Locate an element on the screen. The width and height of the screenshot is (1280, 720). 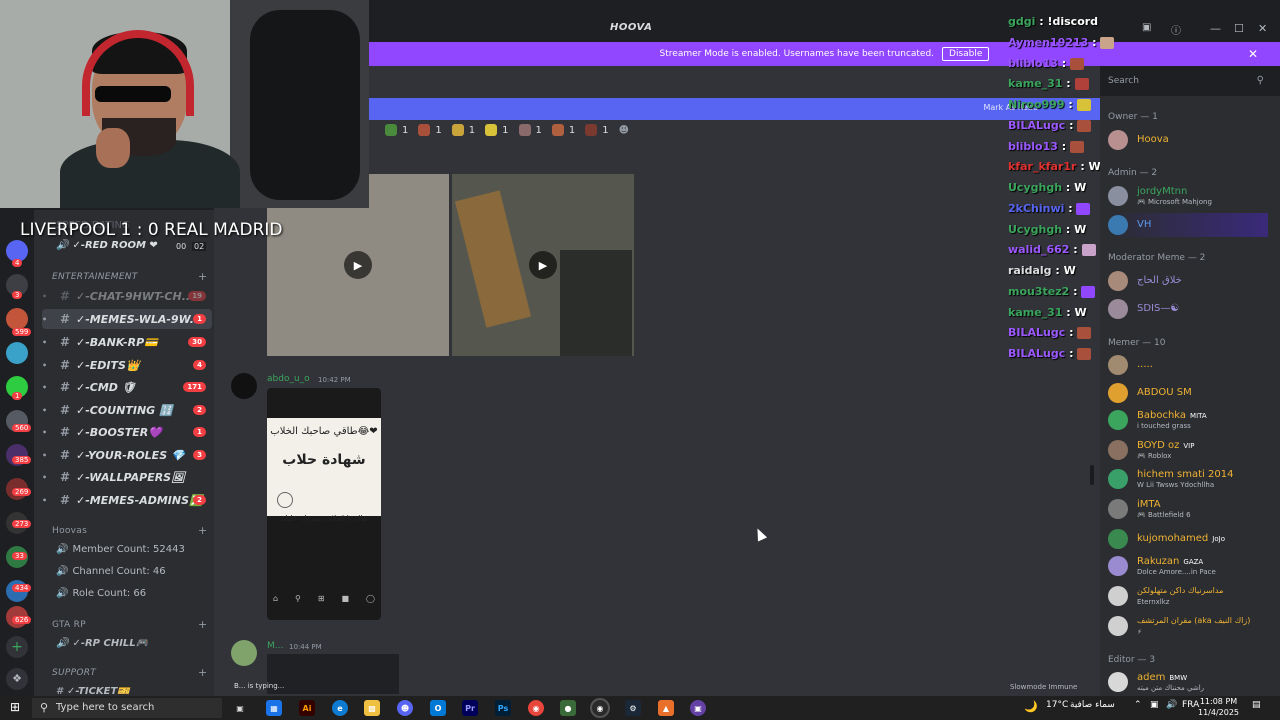
member-item: VH is located at coordinates (1188, 225).